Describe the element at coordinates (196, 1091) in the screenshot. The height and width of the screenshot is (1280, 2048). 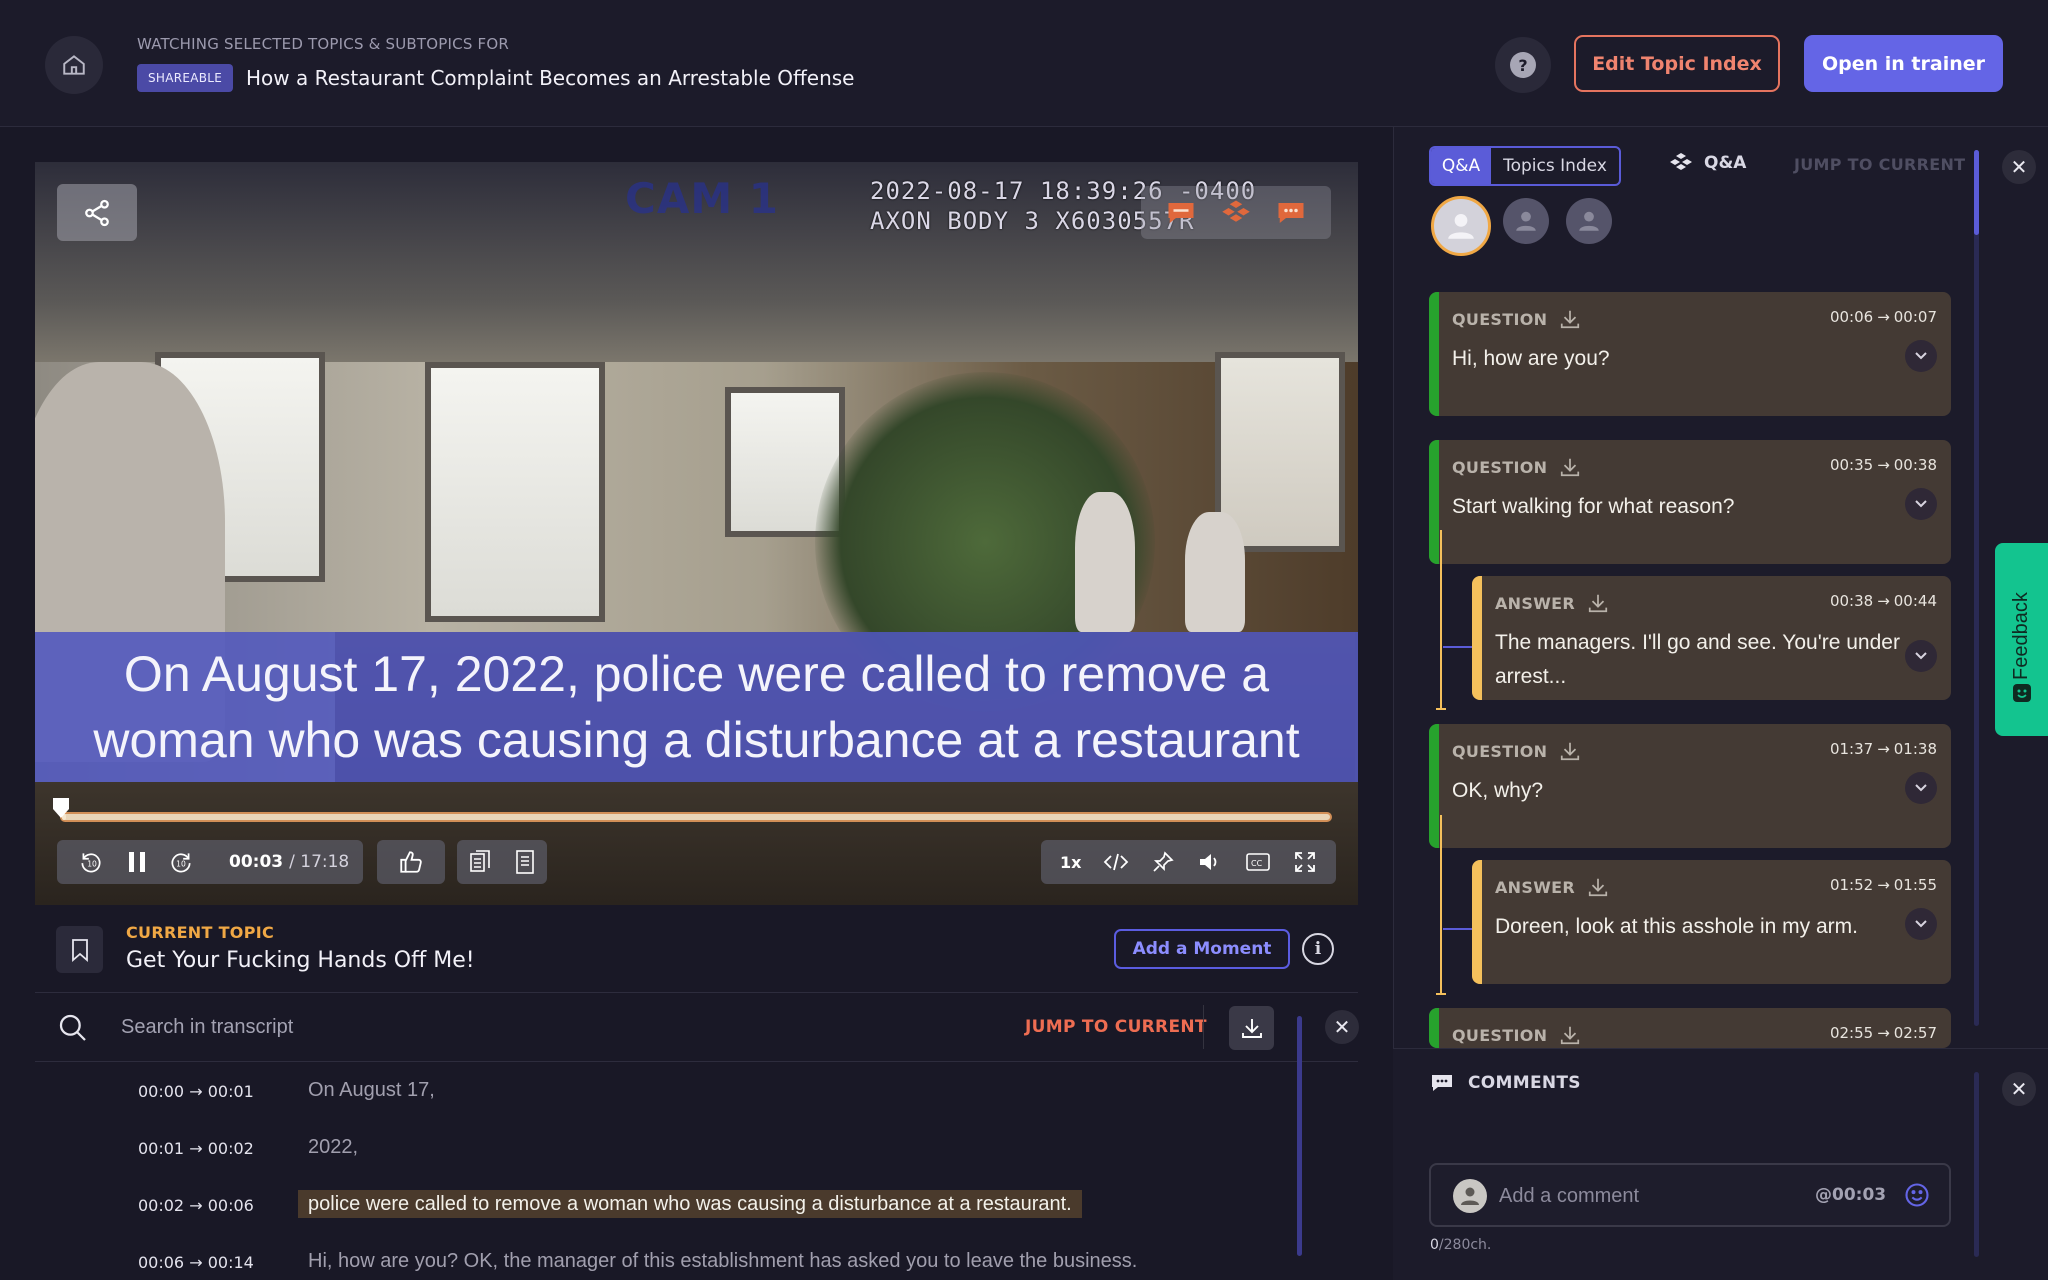
I see `transcript-timestamp: 00:00 → 00:01` at that location.